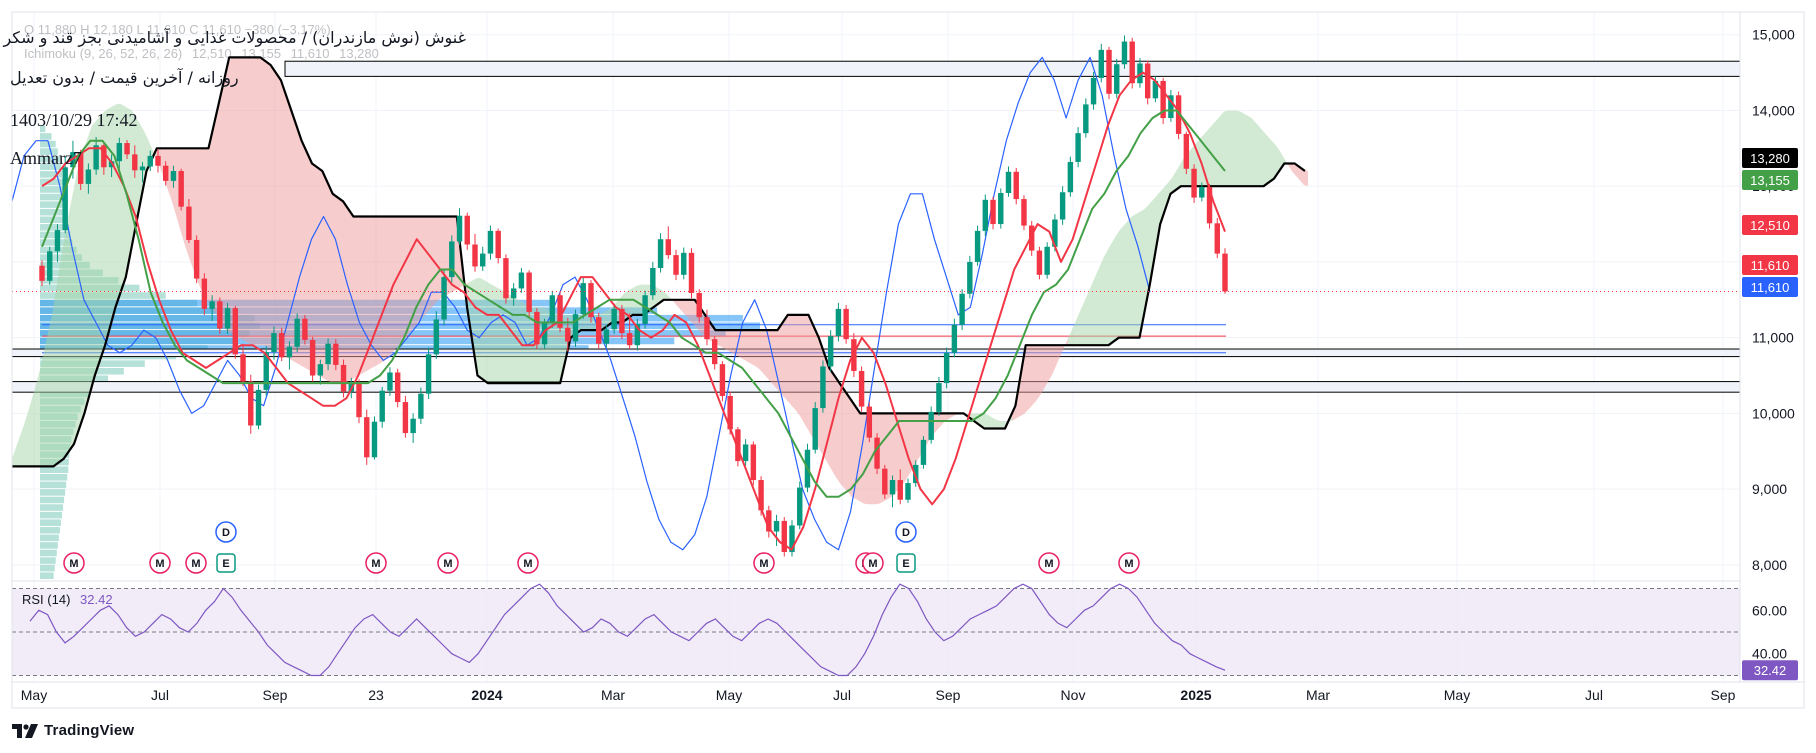 The width and height of the screenshot is (1816, 753). Describe the element at coordinates (876, 630) in the screenshot. I see `rsi-pane` at that location.